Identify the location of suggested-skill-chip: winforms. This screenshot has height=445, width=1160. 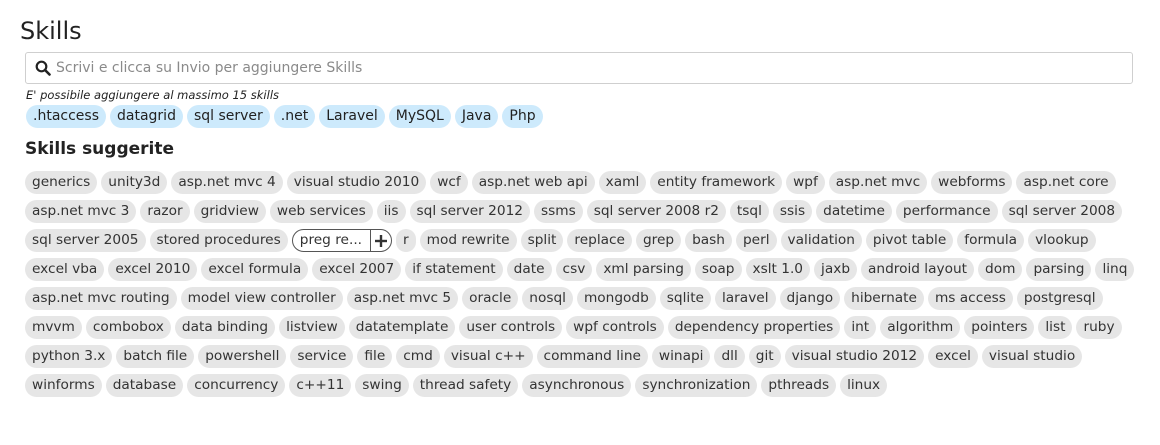
(63, 385).